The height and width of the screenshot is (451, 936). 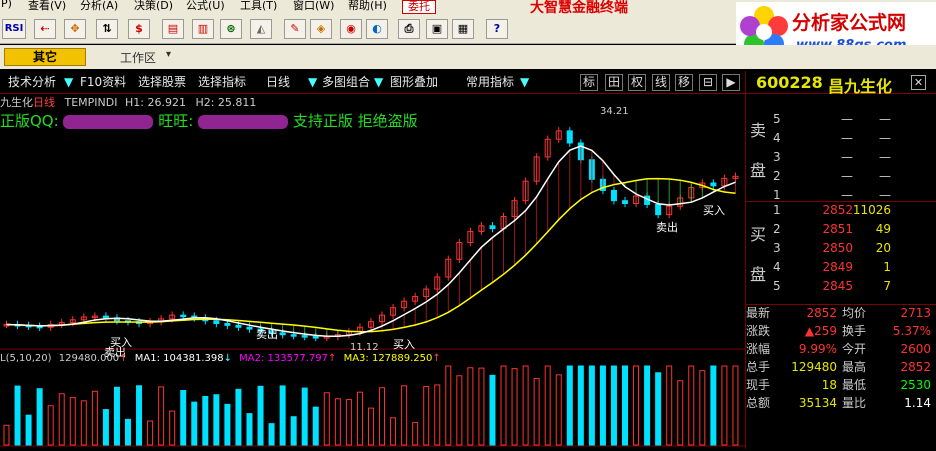 I want to click on quote-row: 总手 129480 最高 2852, so click(x=841, y=367).